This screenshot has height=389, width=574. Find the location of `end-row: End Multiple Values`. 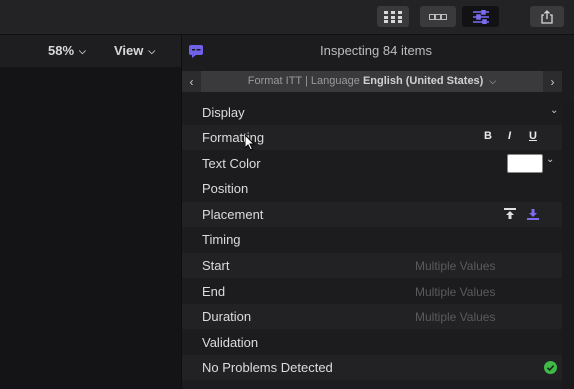

end-row: End Multiple Values is located at coordinates (372, 291).